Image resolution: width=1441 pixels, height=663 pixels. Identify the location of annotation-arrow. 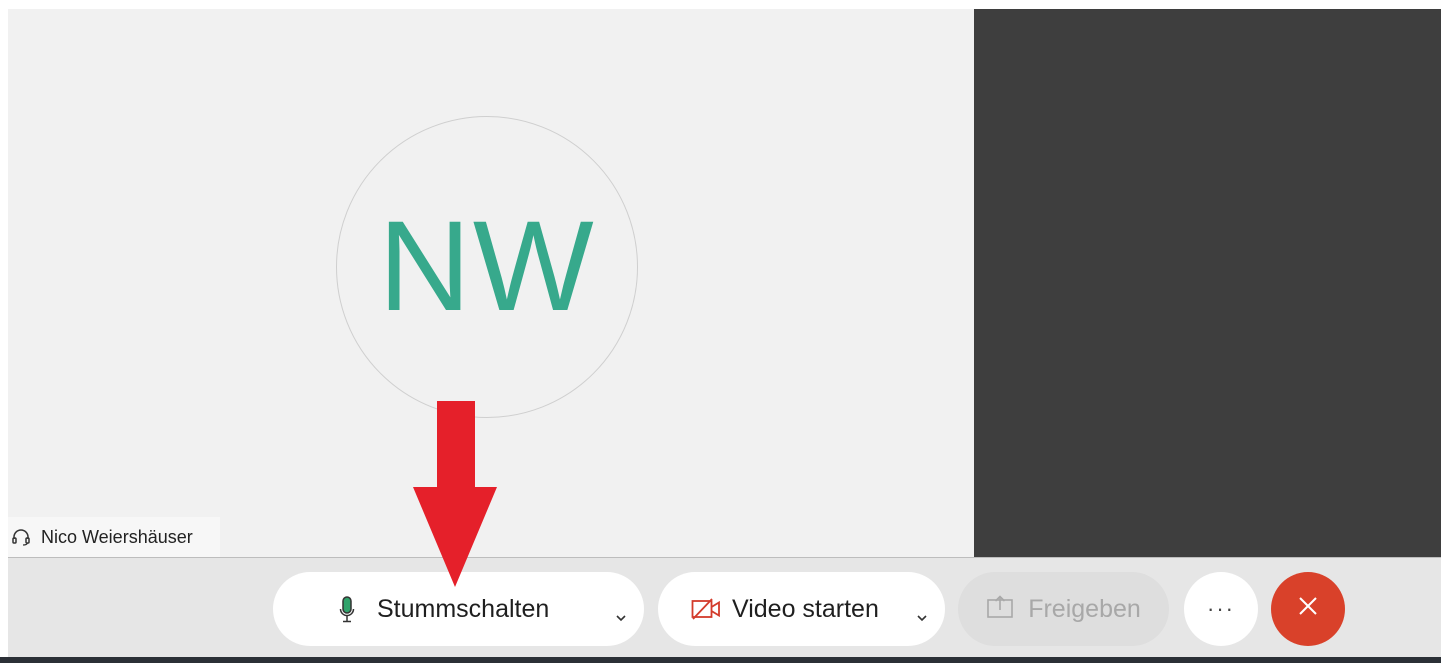
(455, 494).